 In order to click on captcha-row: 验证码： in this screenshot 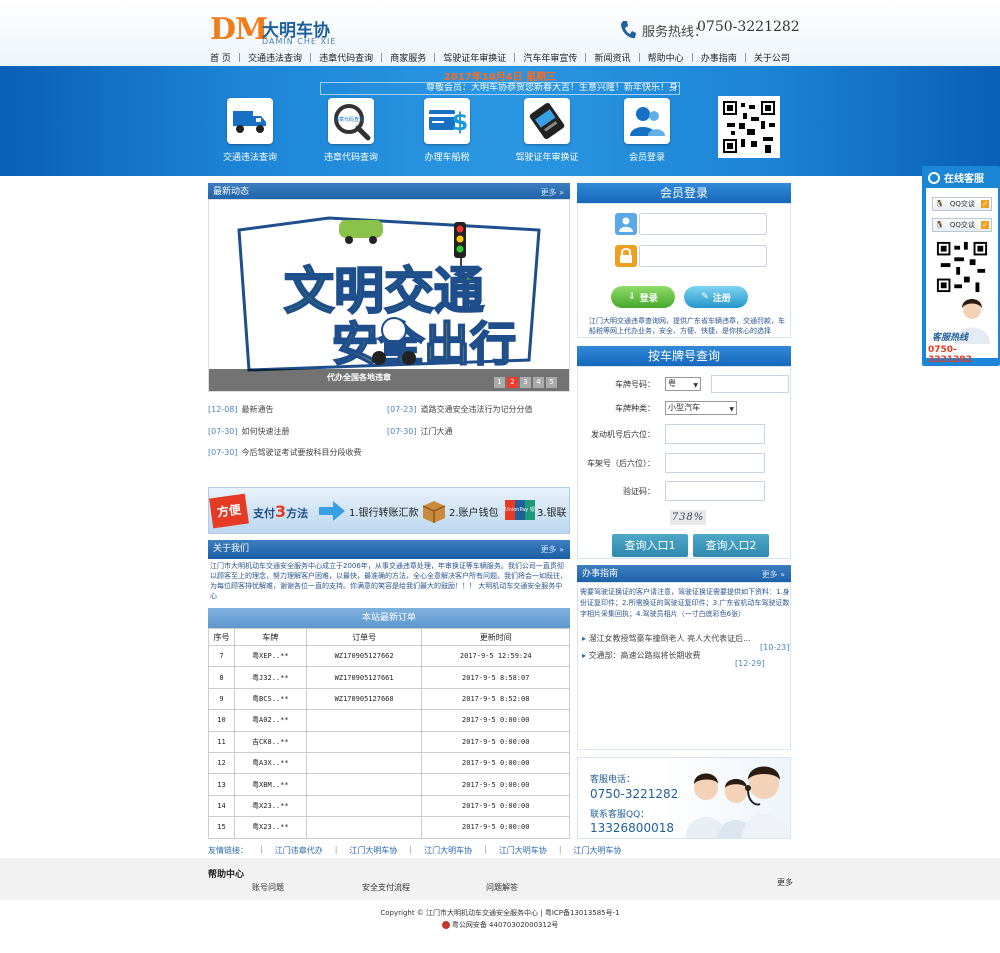, I will do `click(670, 491)`.